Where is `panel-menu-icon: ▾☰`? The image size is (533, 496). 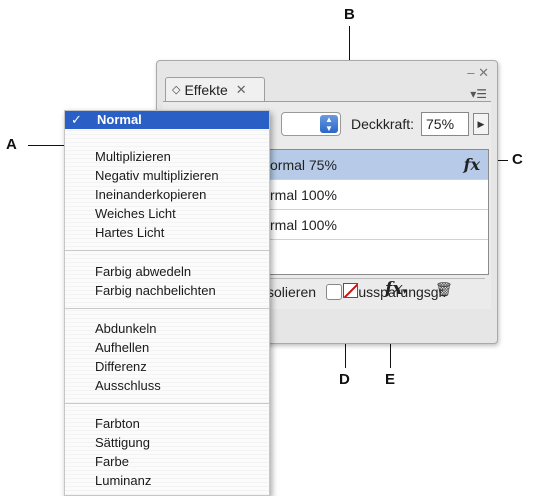
panel-menu-icon: ▾☰ is located at coordinates (478, 94).